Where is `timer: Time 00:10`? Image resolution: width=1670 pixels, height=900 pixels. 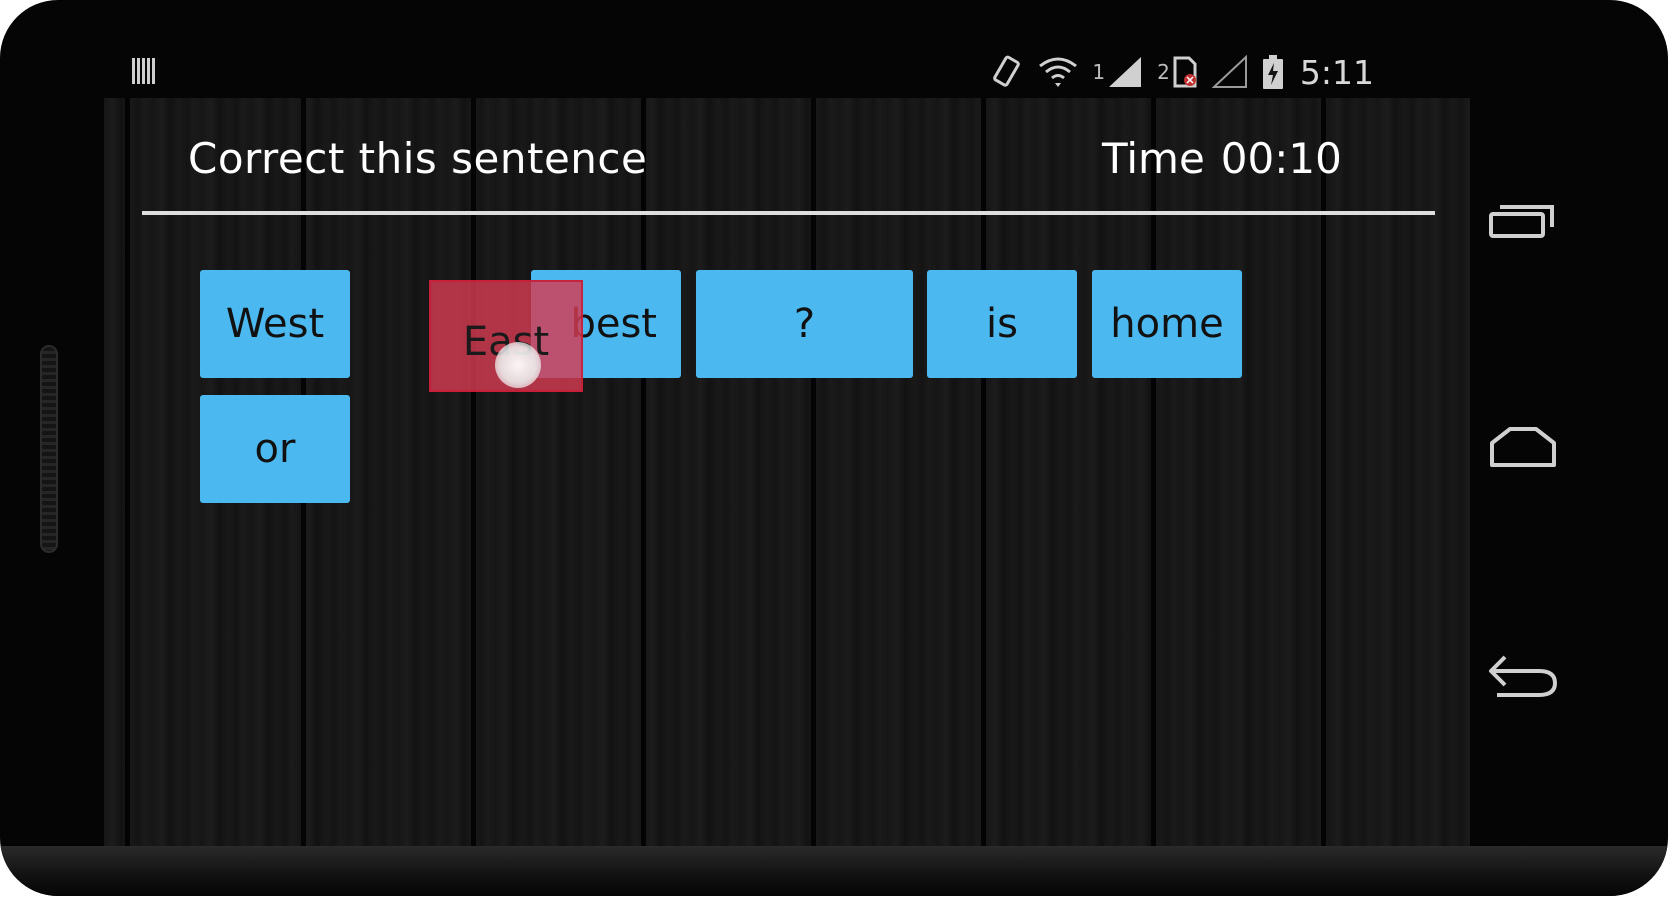 timer: Time 00:10 is located at coordinates (1222, 158).